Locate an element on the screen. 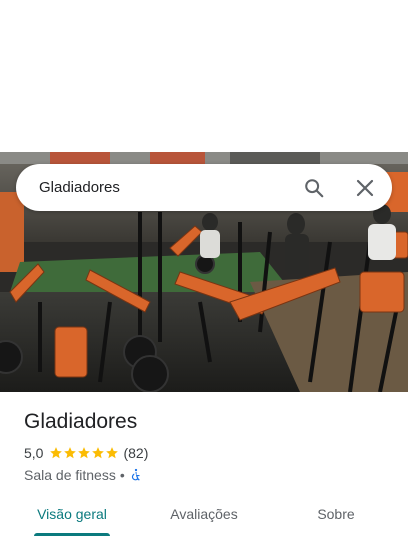  place-info: Gladiadores 5,0 (82) Sala de fitness • is located at coordinates (209, 446).